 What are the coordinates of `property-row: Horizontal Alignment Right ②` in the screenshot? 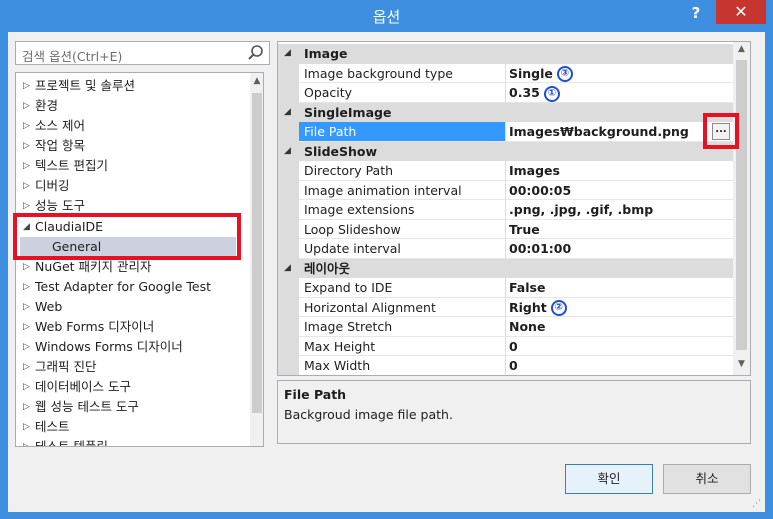 It's located at (505, 307).